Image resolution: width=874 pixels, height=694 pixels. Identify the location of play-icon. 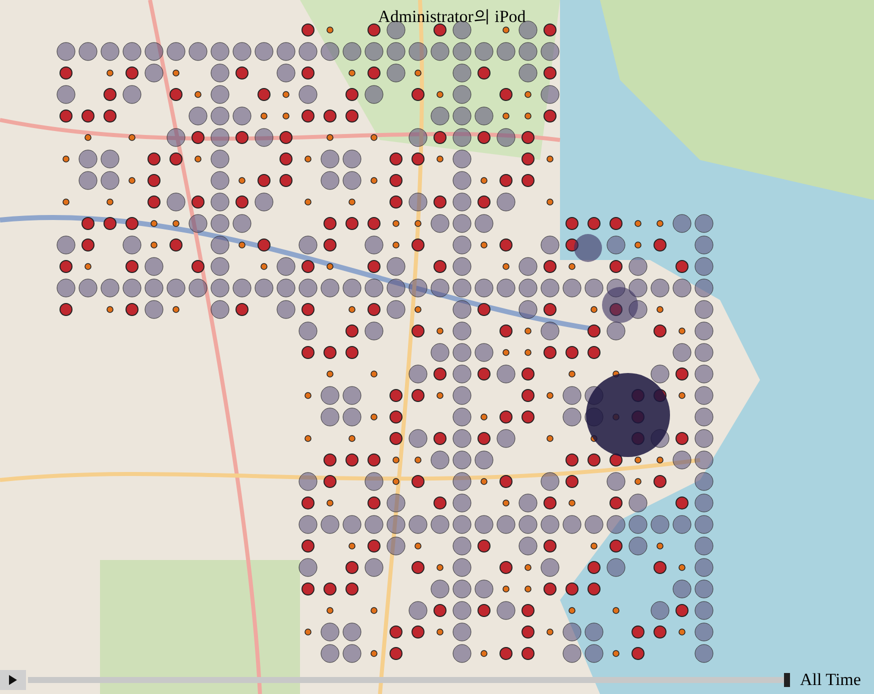
(13, 680).